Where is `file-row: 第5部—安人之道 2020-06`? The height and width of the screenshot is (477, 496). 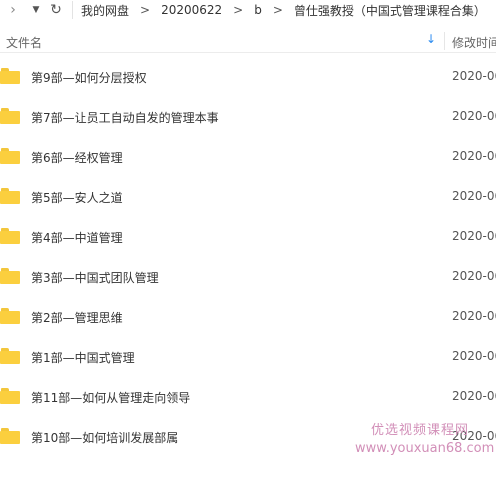 file-row: 第5部—安人之道 2020-06 is located at coordinates (248, 196).